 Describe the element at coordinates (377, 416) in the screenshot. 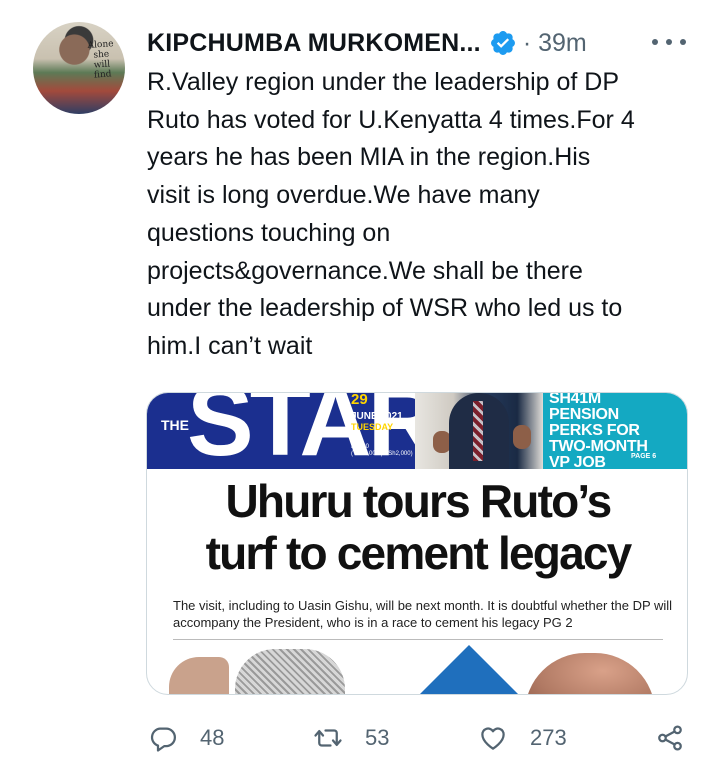

I see `masthead-date: JUNE 2021` at that location.